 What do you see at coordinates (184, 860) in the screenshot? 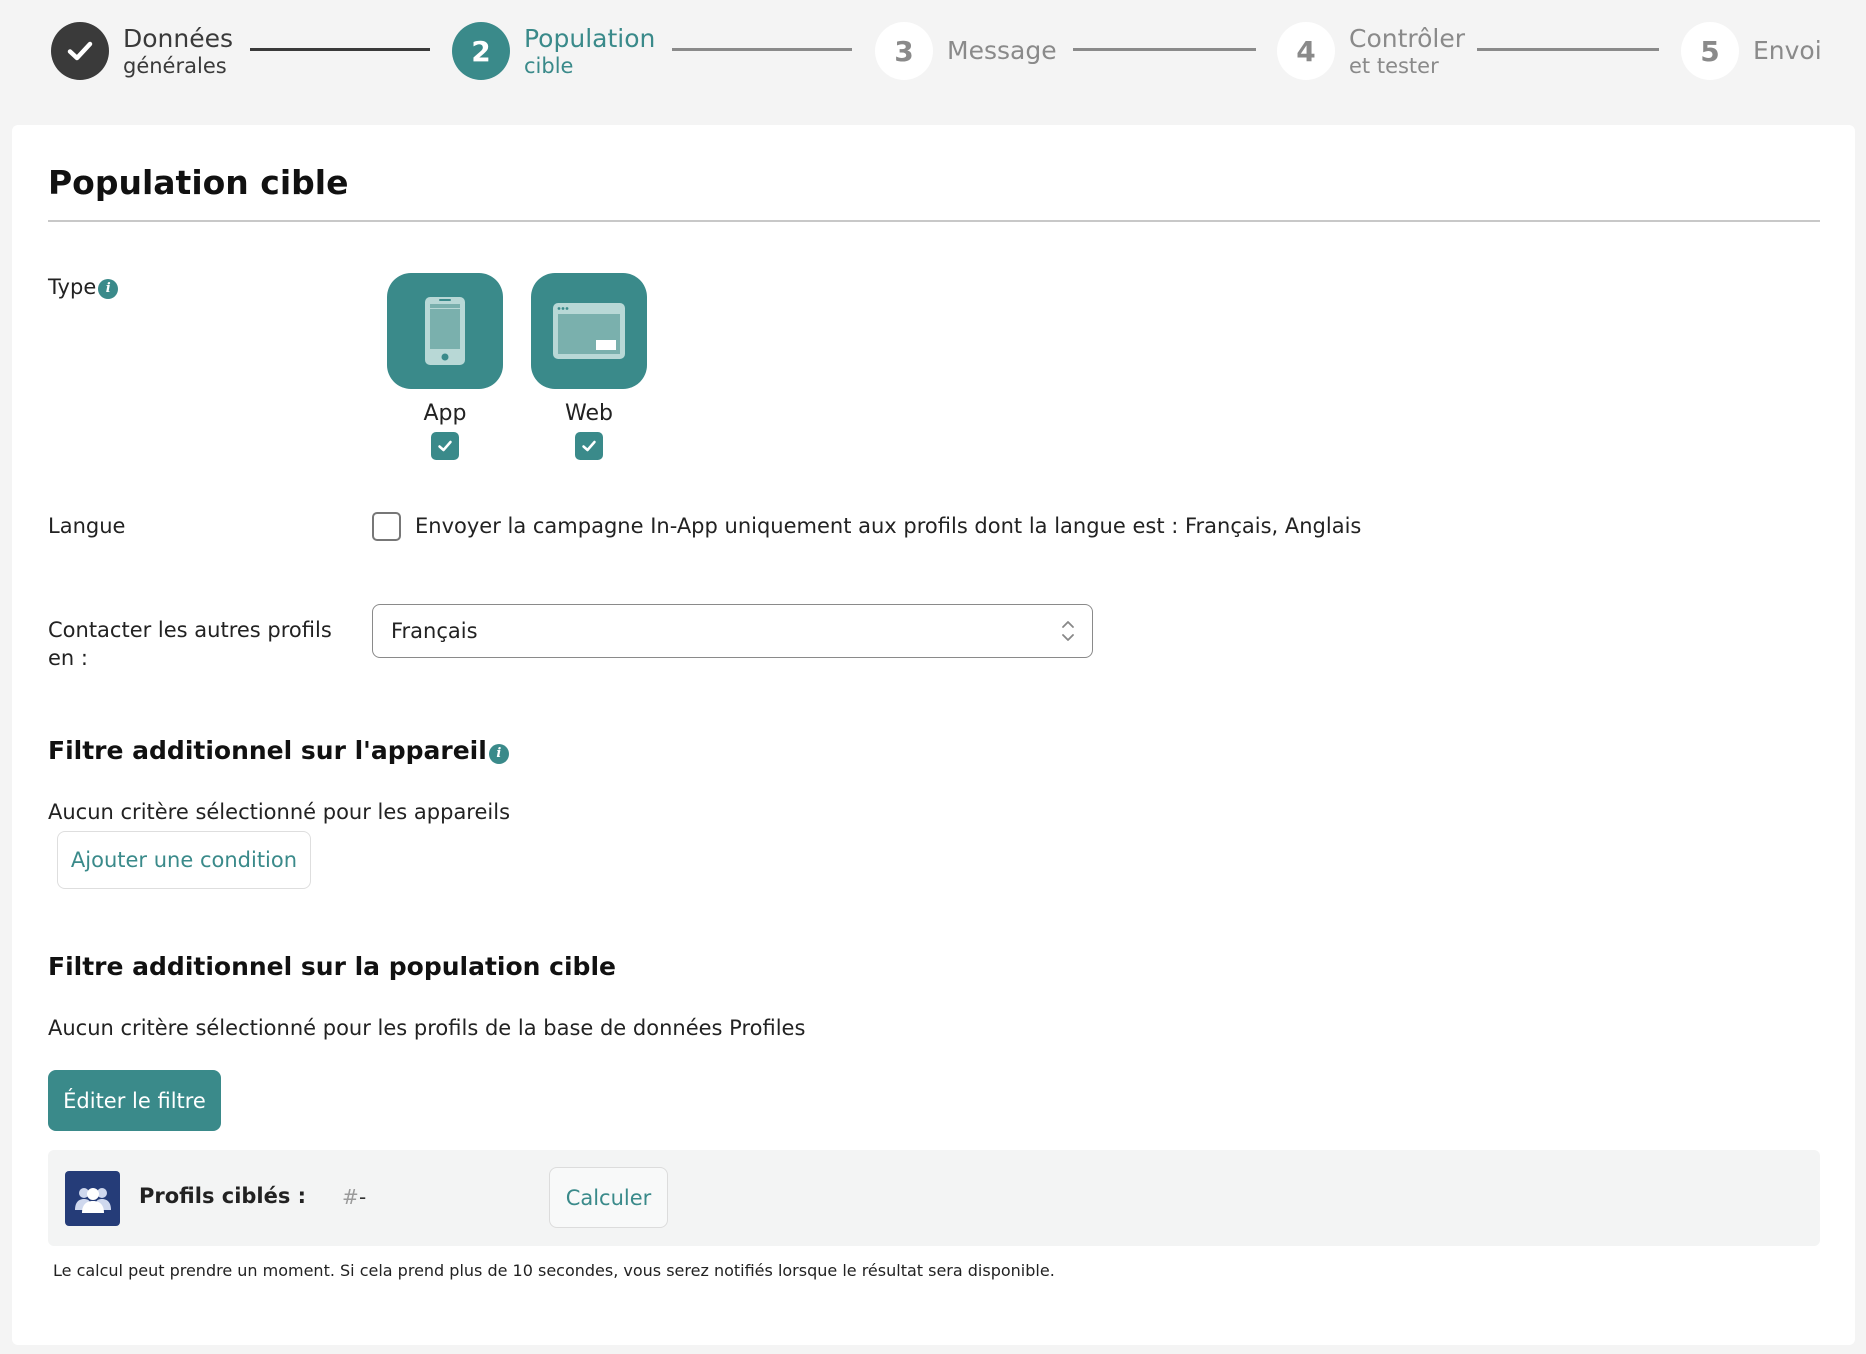
I see `add-condition-button: Ajouter une condition` at bounding box center [184, 860].